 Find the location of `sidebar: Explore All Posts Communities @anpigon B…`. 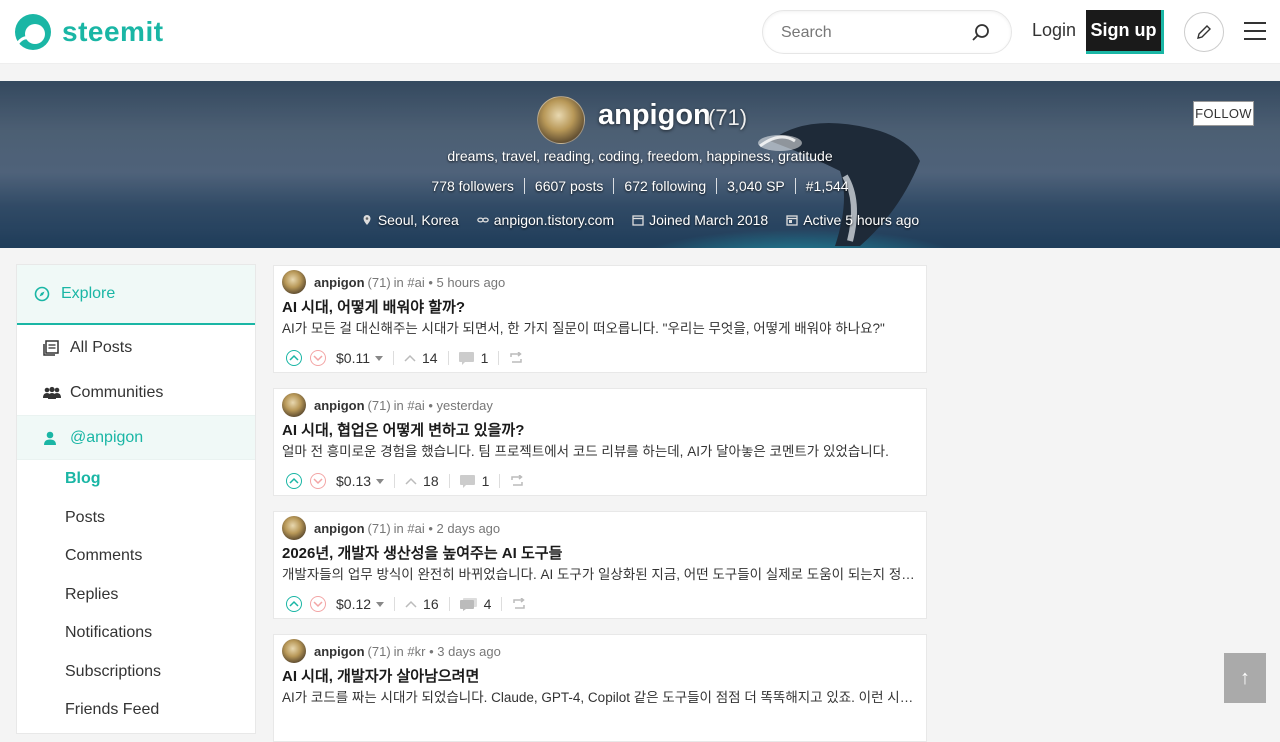

sidebar: Explore All Posts Communities @anpigon B… is located at coordinates (136, 499).